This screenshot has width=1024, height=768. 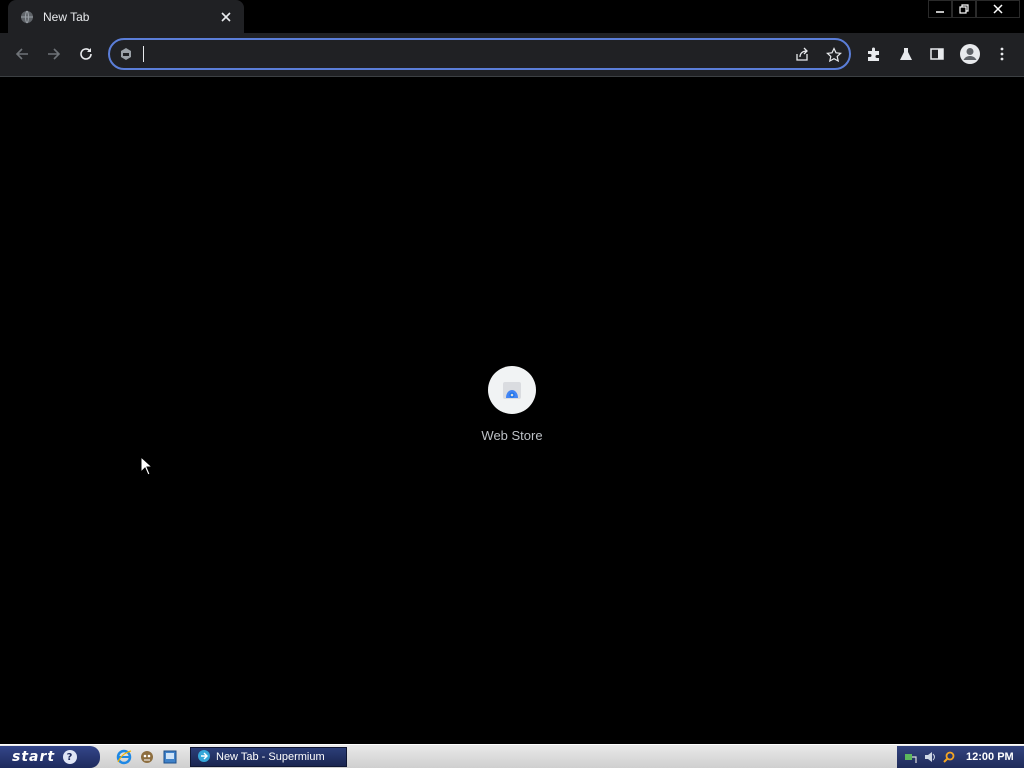 What do you see at coordinates (126, 16) in the screenshot?
I see `tab-new-tab: New Tab` at bounding box center [126, 16].